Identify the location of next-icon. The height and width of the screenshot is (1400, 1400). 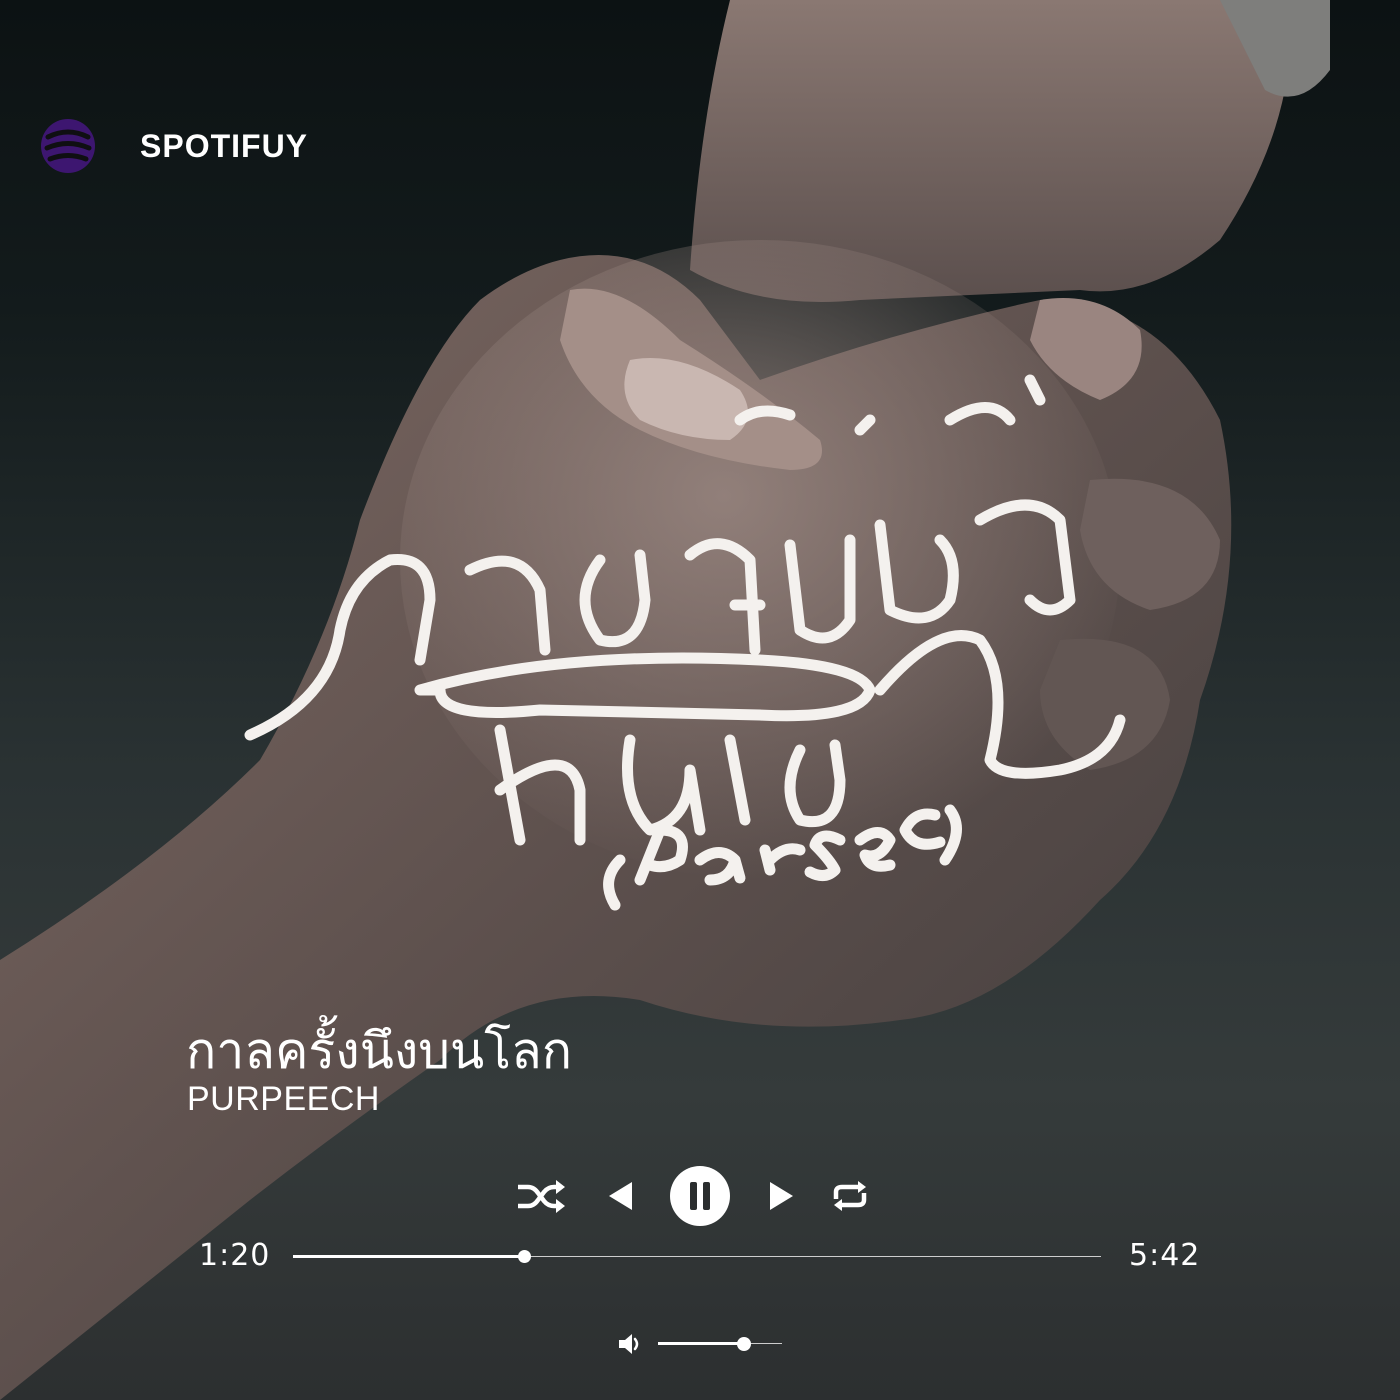
(781, 1196).